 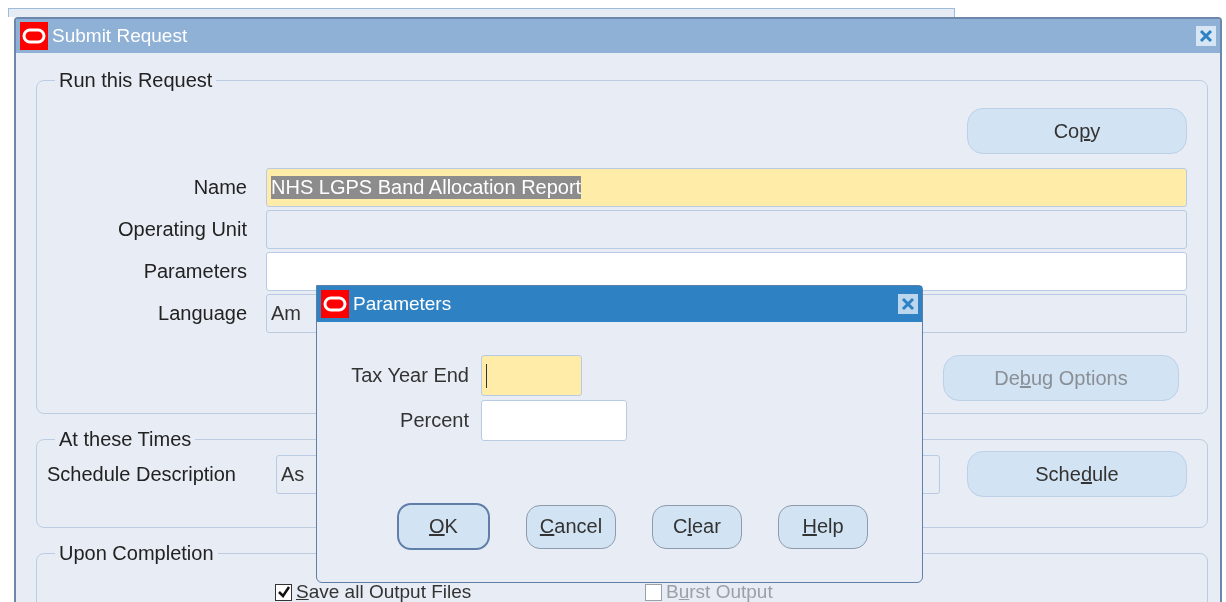 What do you see at coordinates (823, 526) in the screenshot?
I see `dialog-button: Help` at bounding box center [823, 526].